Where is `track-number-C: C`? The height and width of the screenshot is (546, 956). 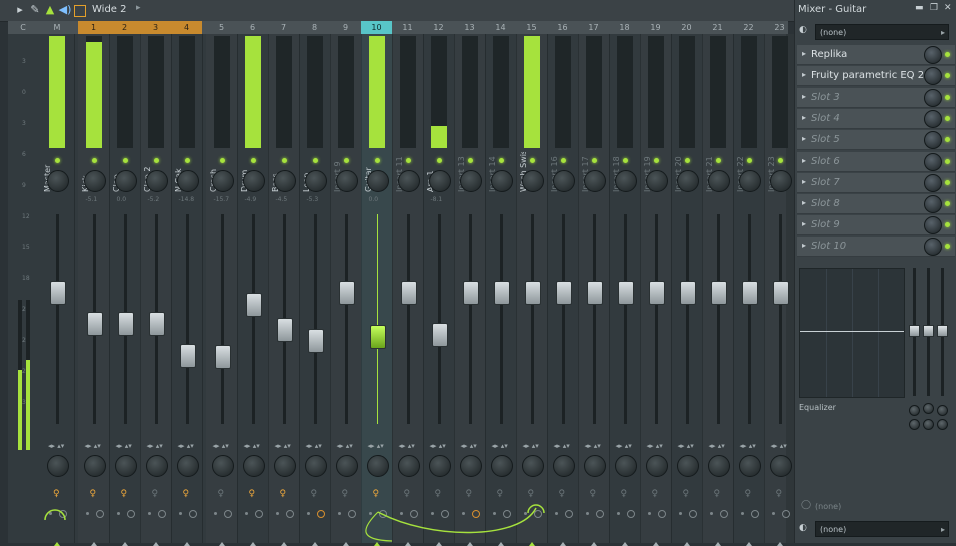 track-number-C: C is located at coordinates (23, 27).